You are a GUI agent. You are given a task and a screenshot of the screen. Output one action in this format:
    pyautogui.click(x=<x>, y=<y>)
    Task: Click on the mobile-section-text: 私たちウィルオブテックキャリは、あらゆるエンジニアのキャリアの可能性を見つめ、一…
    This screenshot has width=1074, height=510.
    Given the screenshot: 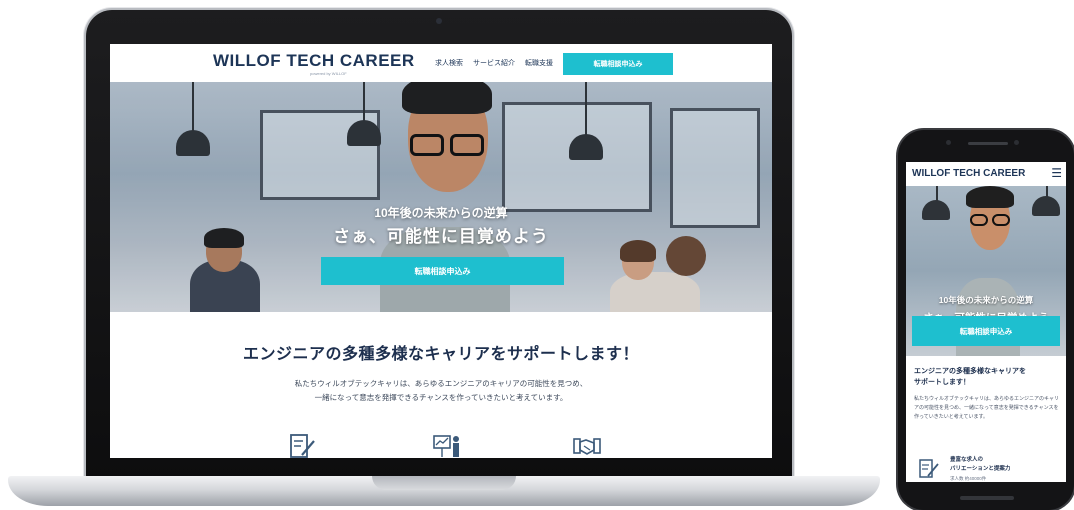 What is the action you would take?
    pyautogui.click(x=987, y=408)
    